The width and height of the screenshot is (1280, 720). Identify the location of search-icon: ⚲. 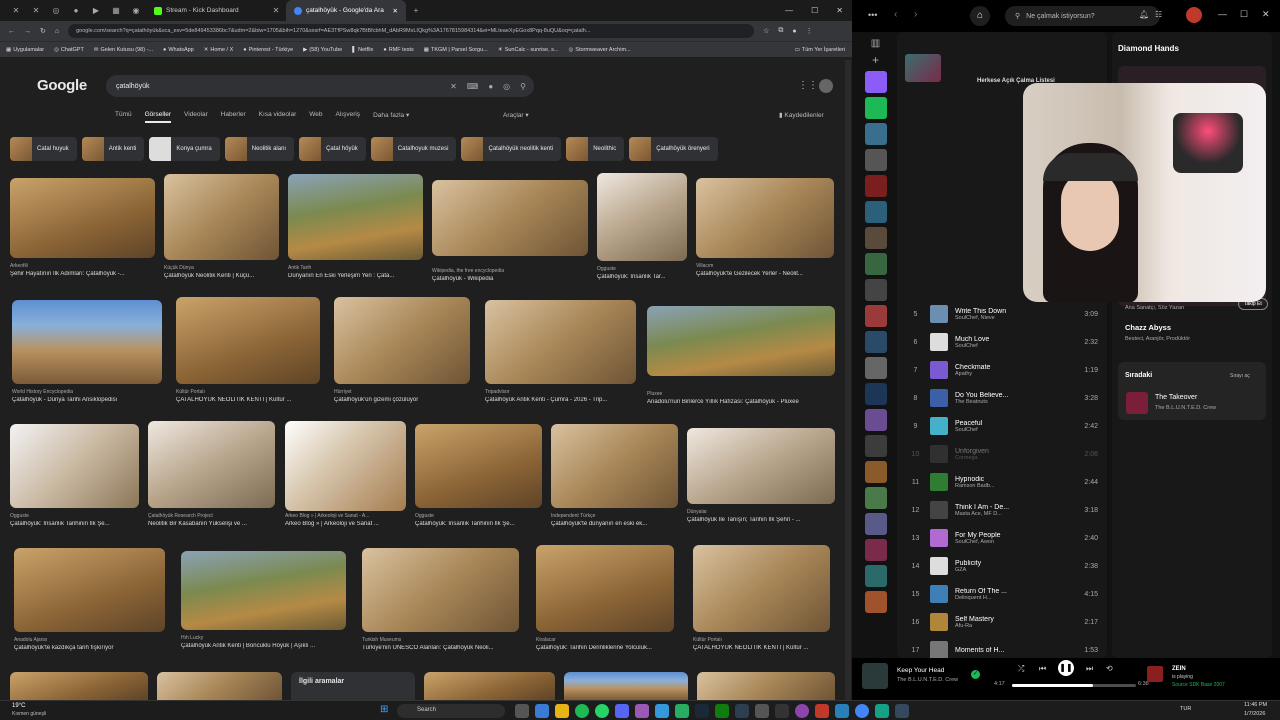
(523, 86).